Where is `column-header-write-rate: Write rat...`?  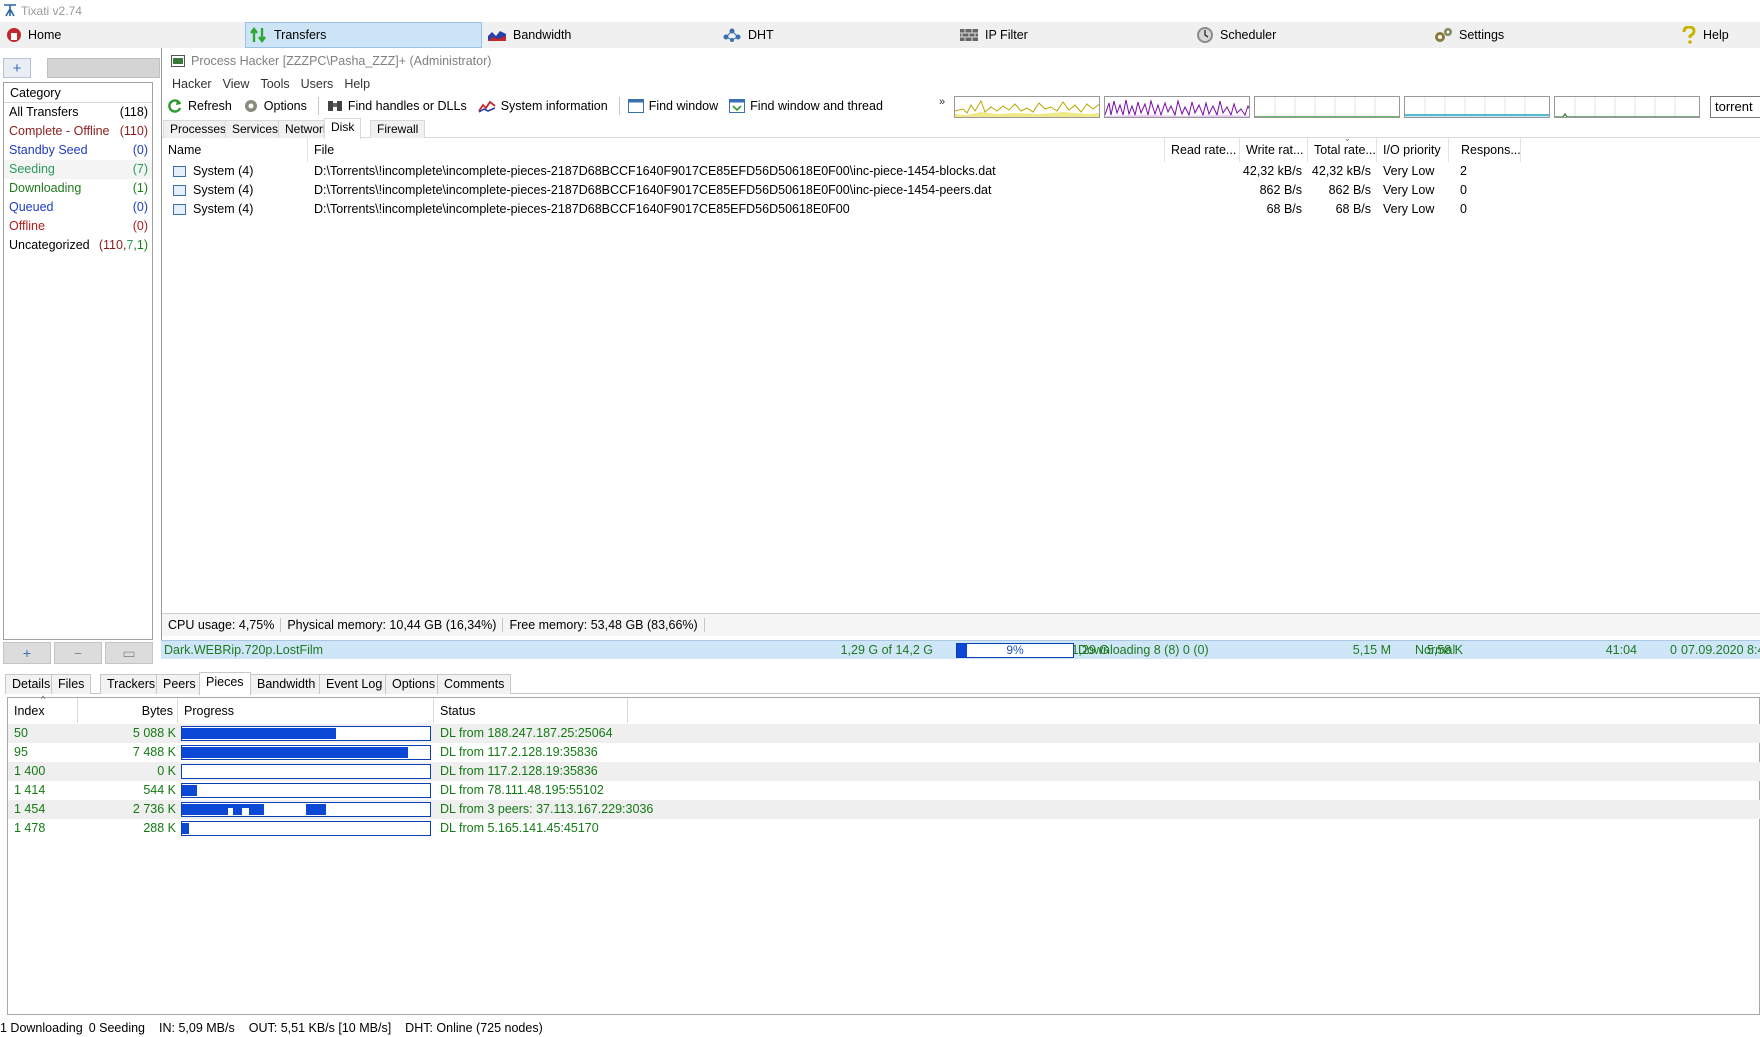
column-header-write-rate: Write rat... is located at coordinates (1274, 150).